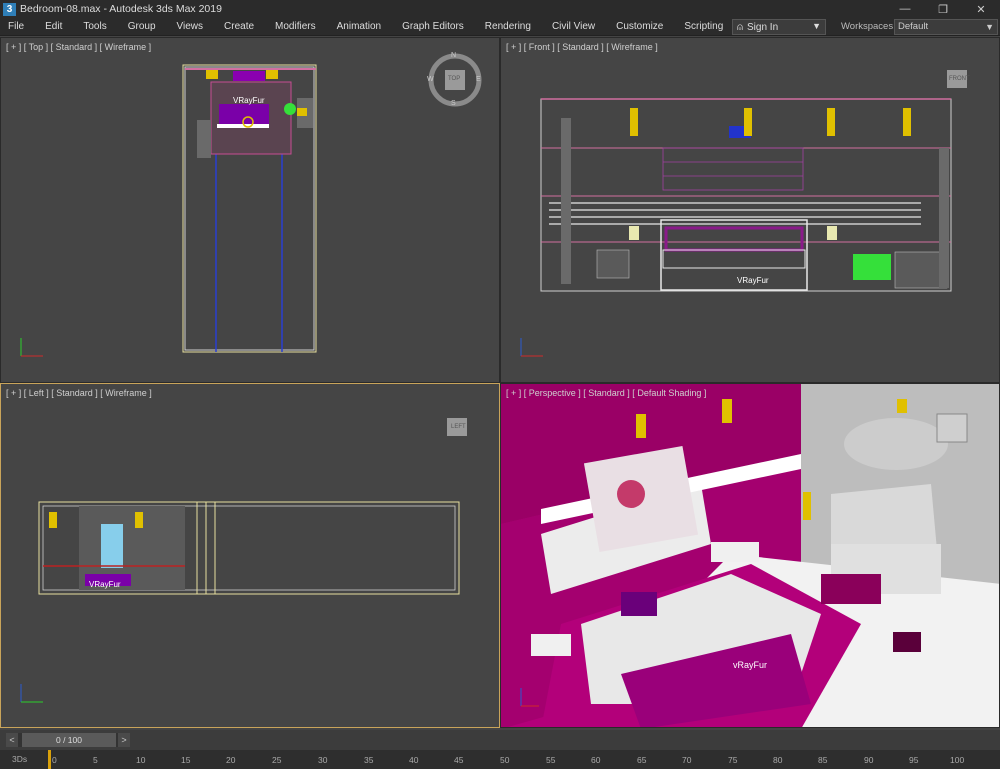  Describe the element at coordinates (369, 760) in the screenshot. I see `tick-label: 35` at that location.